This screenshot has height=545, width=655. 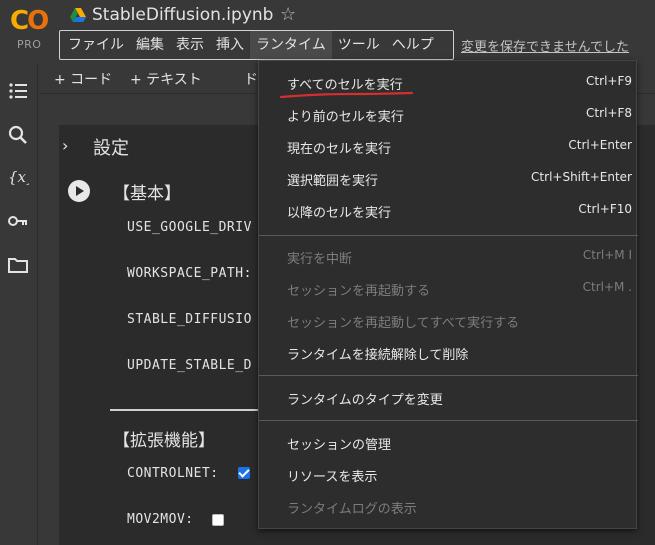 What do you see at coordinates (332, 477) in the screenshot?
I see `menu-item-label: リソースを表示` at bounding box center [332, 477].